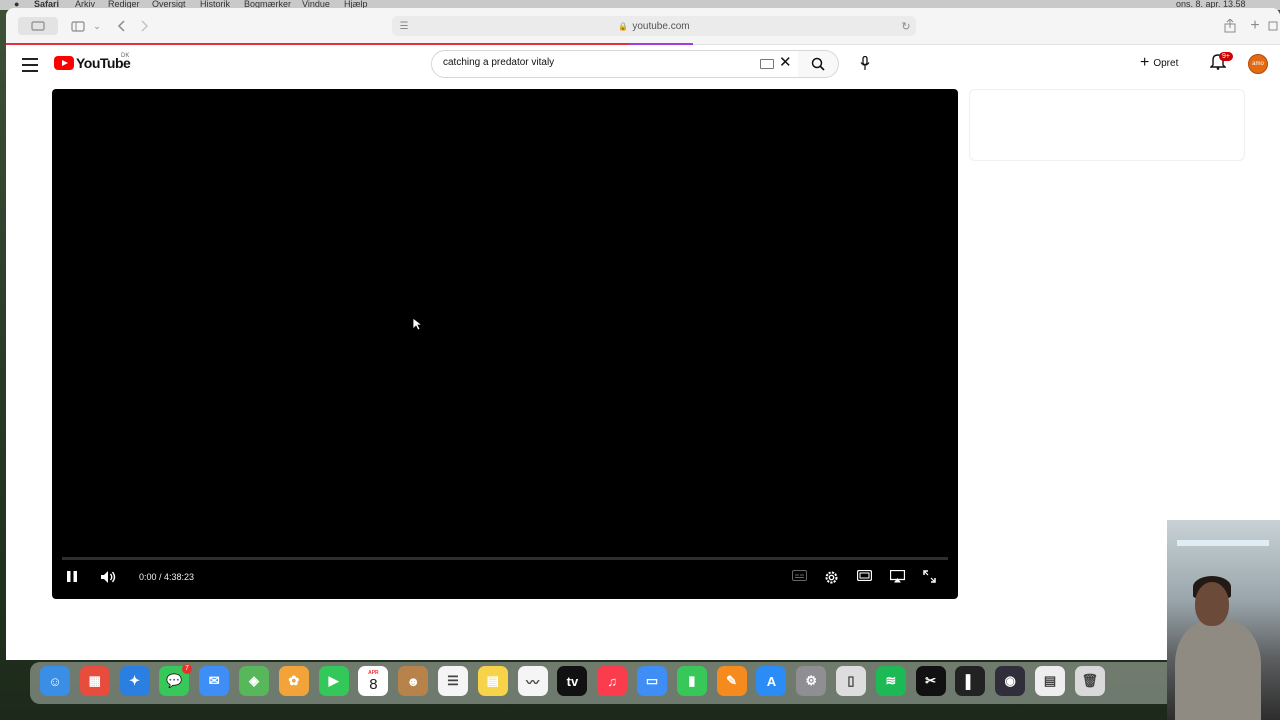 The width and height of the screenshot is (1280, 720). Describe the element at coordinates (771, 681) in the screenshot. I see `appstore-icon: A` at that location.